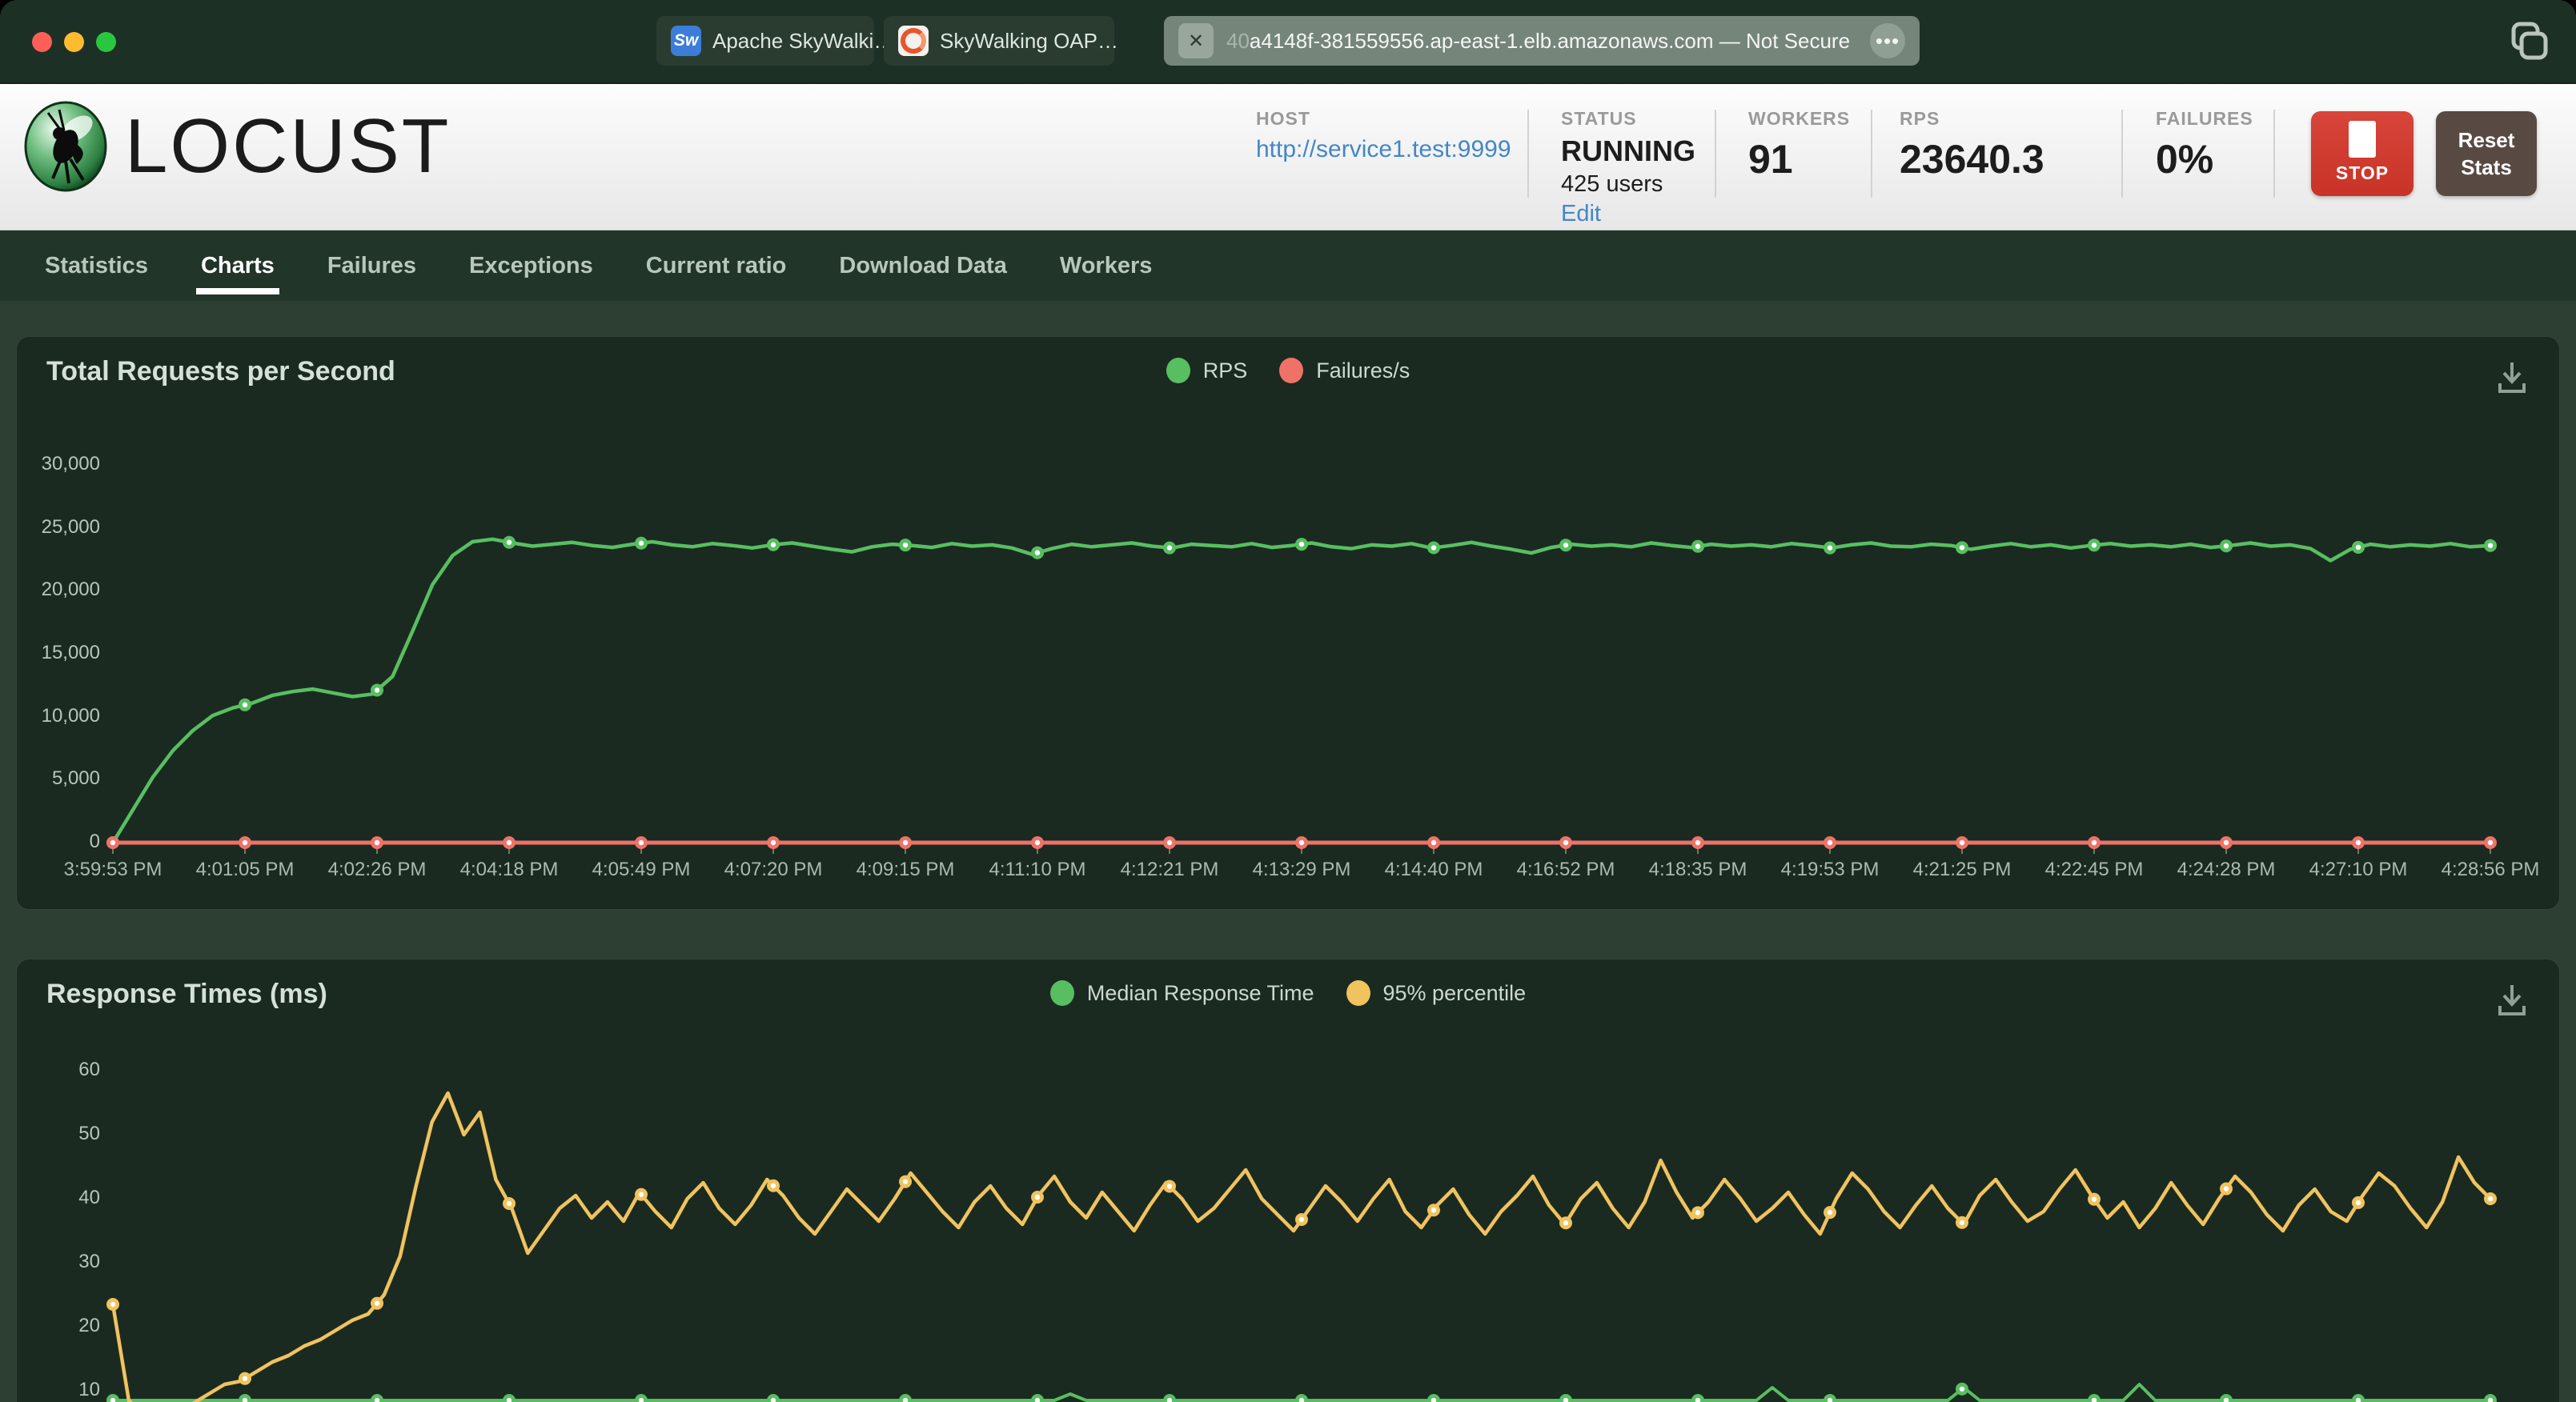 The width and height of the screenshot is (2576, 1402). What do you see at coordinates (1196, 41) in the screenshot?
I see `tab-close-icon: ✕` at bounding box center [1196, 41].